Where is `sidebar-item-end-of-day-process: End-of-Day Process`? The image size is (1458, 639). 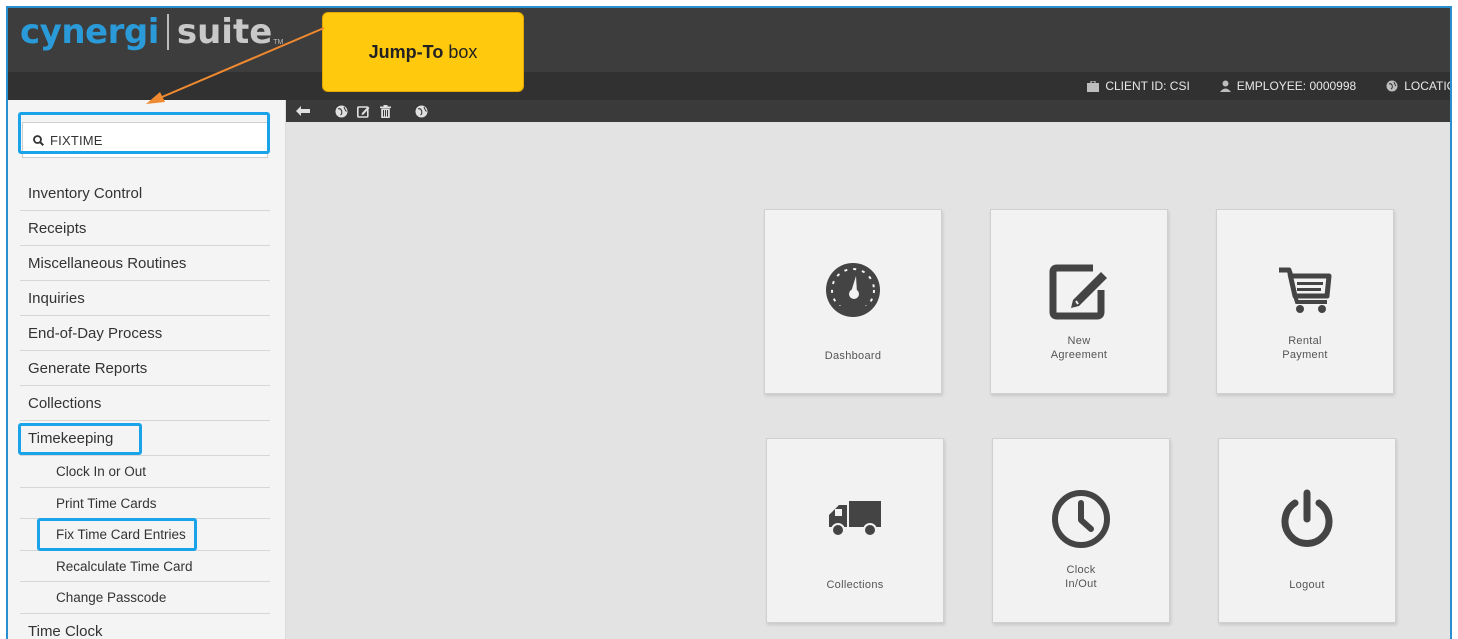
sidebar-item-end-of-day-process: End-of-Day Process is located at coordinates (145, 333).